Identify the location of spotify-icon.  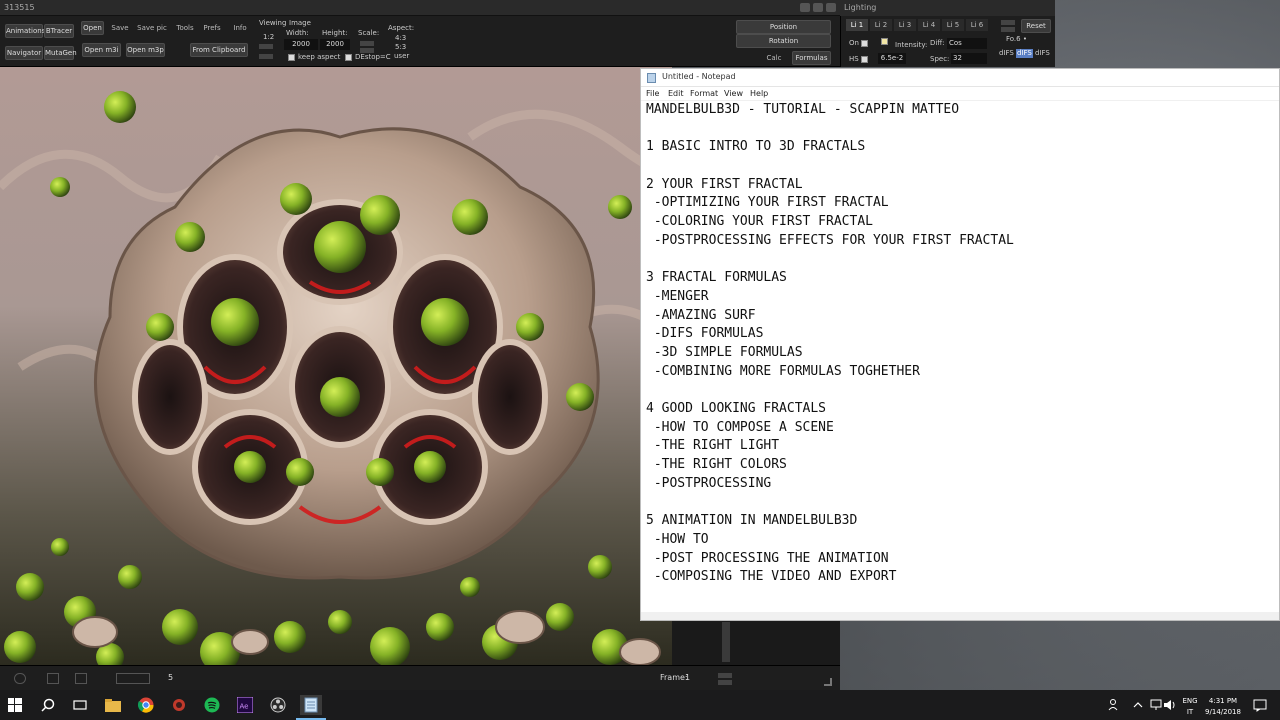
(212, 705).